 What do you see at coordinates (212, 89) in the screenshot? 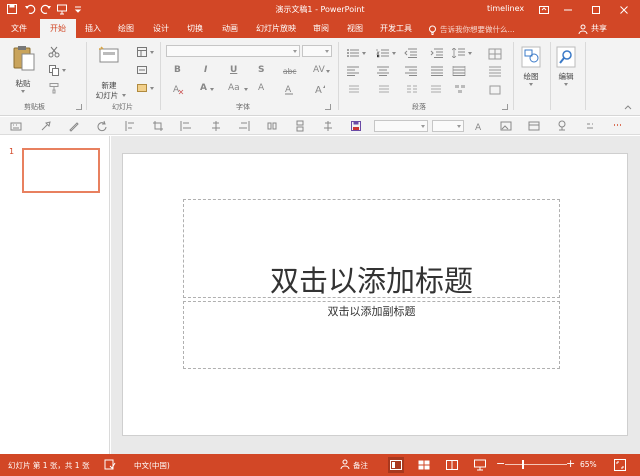
I see `font-color-dropdown` at bounding box center [212, 89].